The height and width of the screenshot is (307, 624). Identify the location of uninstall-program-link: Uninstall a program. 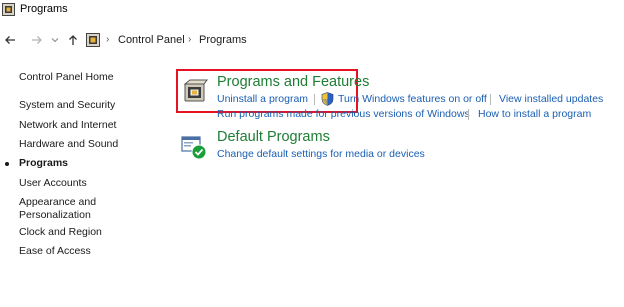
(262, 99).